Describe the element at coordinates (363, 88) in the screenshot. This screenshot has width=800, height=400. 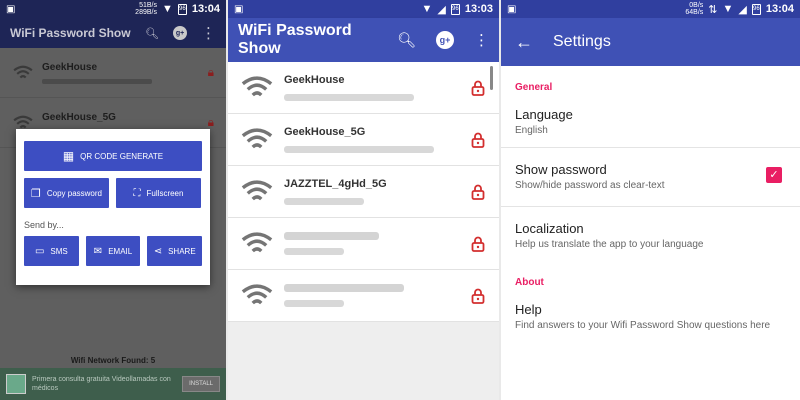
I see `list-item: GeekHouse` at that location.